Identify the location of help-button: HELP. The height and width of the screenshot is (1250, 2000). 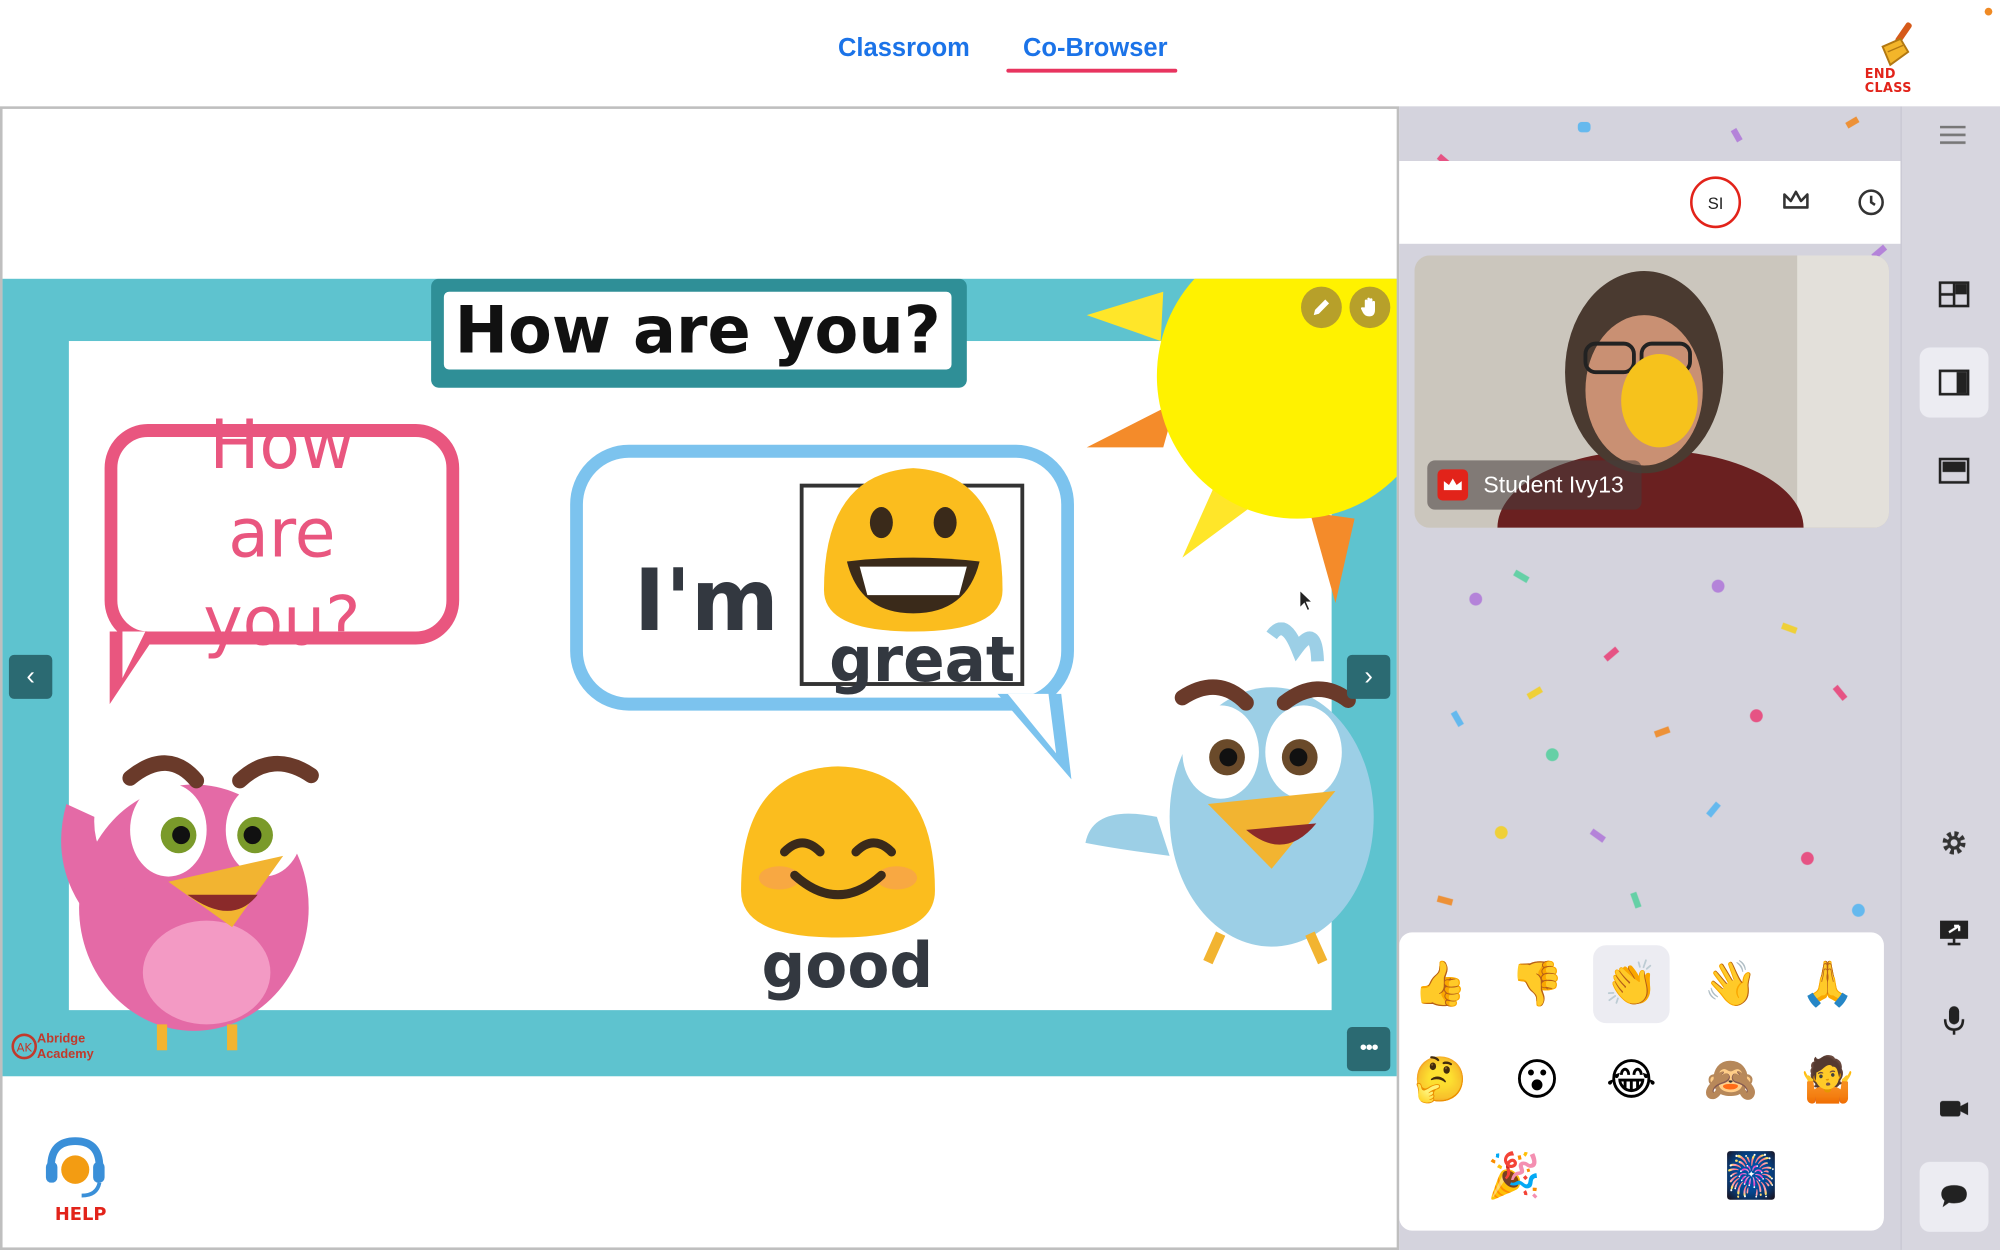
(76, 1181).